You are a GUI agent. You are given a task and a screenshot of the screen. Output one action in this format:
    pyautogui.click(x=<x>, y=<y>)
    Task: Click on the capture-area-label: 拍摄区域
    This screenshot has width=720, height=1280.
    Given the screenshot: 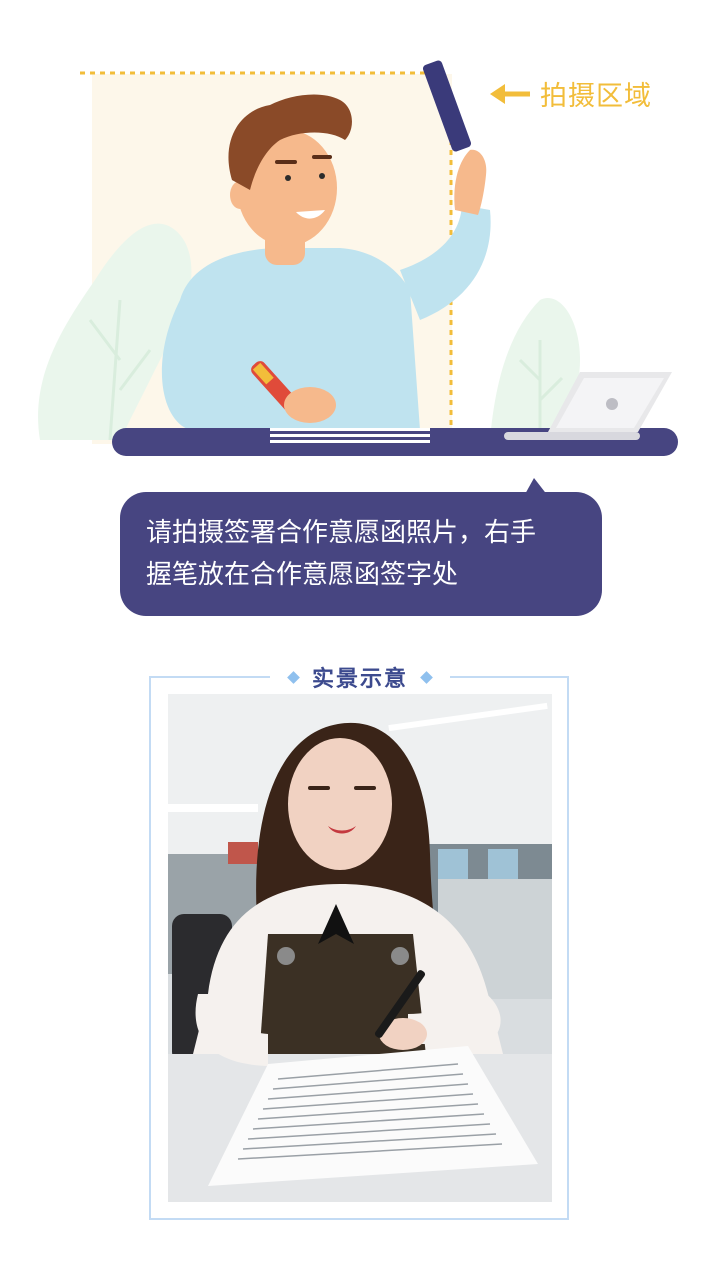 What is the action you would take?
    pyautogui.click(x=596, y=96)
    